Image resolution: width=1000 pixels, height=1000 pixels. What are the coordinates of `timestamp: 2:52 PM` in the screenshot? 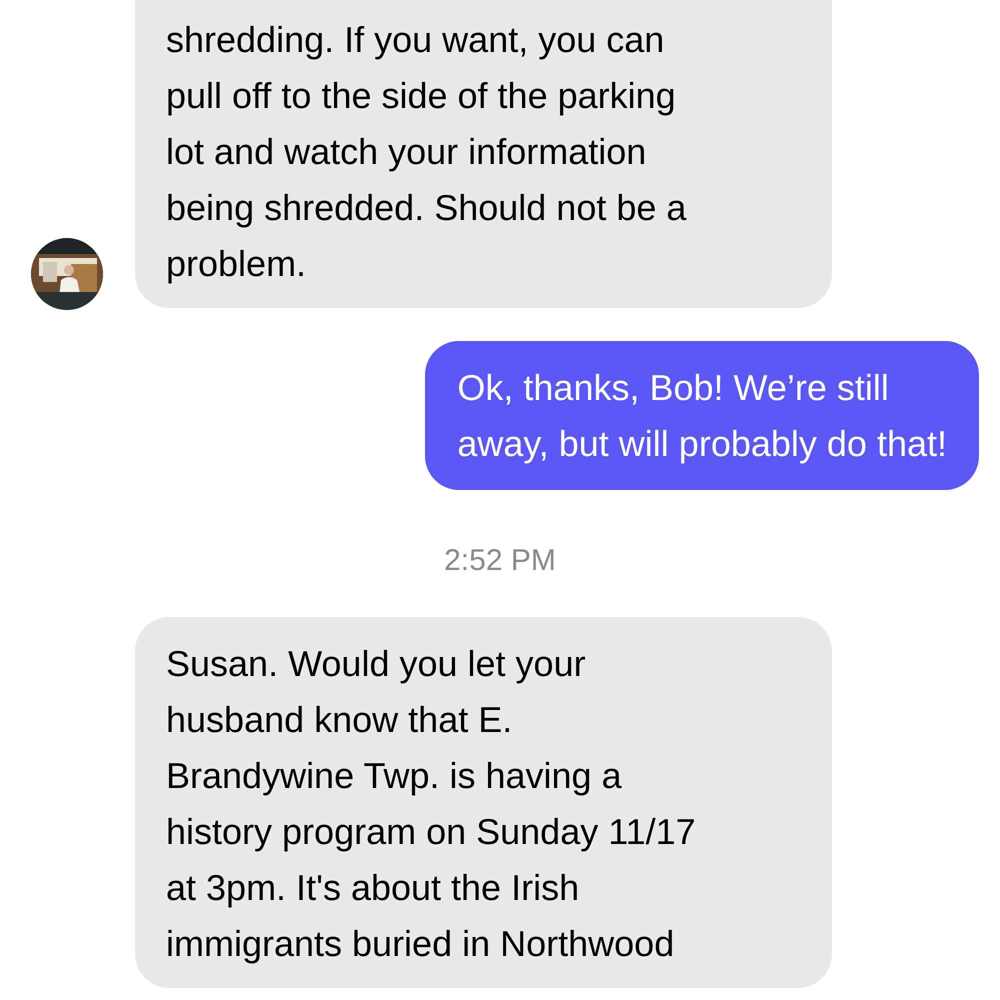 It's located at (500, 560).